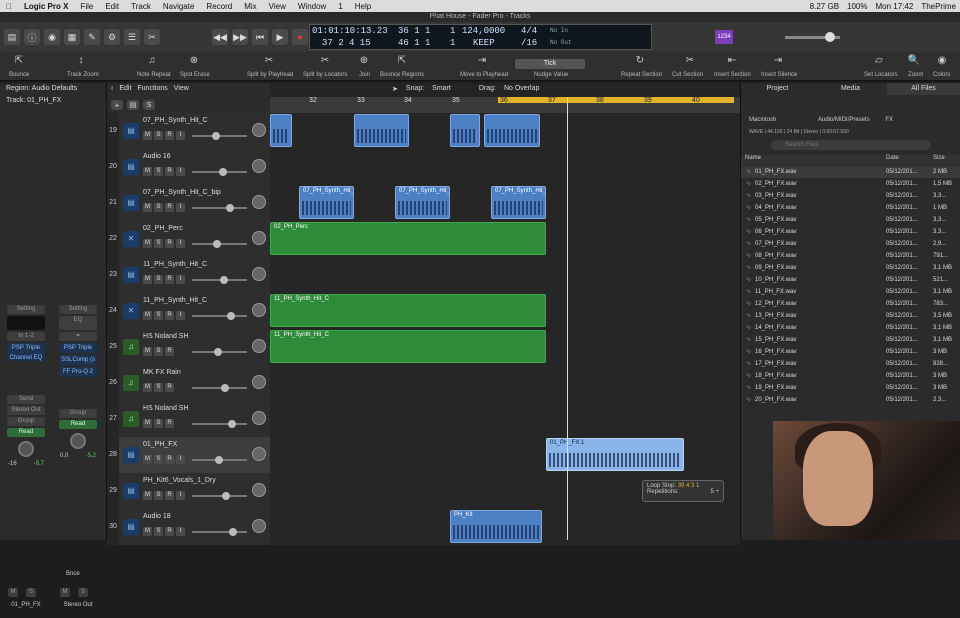  I want to click on track-header: 28 ▤ 01_PH_FX M S R I, so click(188, 455).